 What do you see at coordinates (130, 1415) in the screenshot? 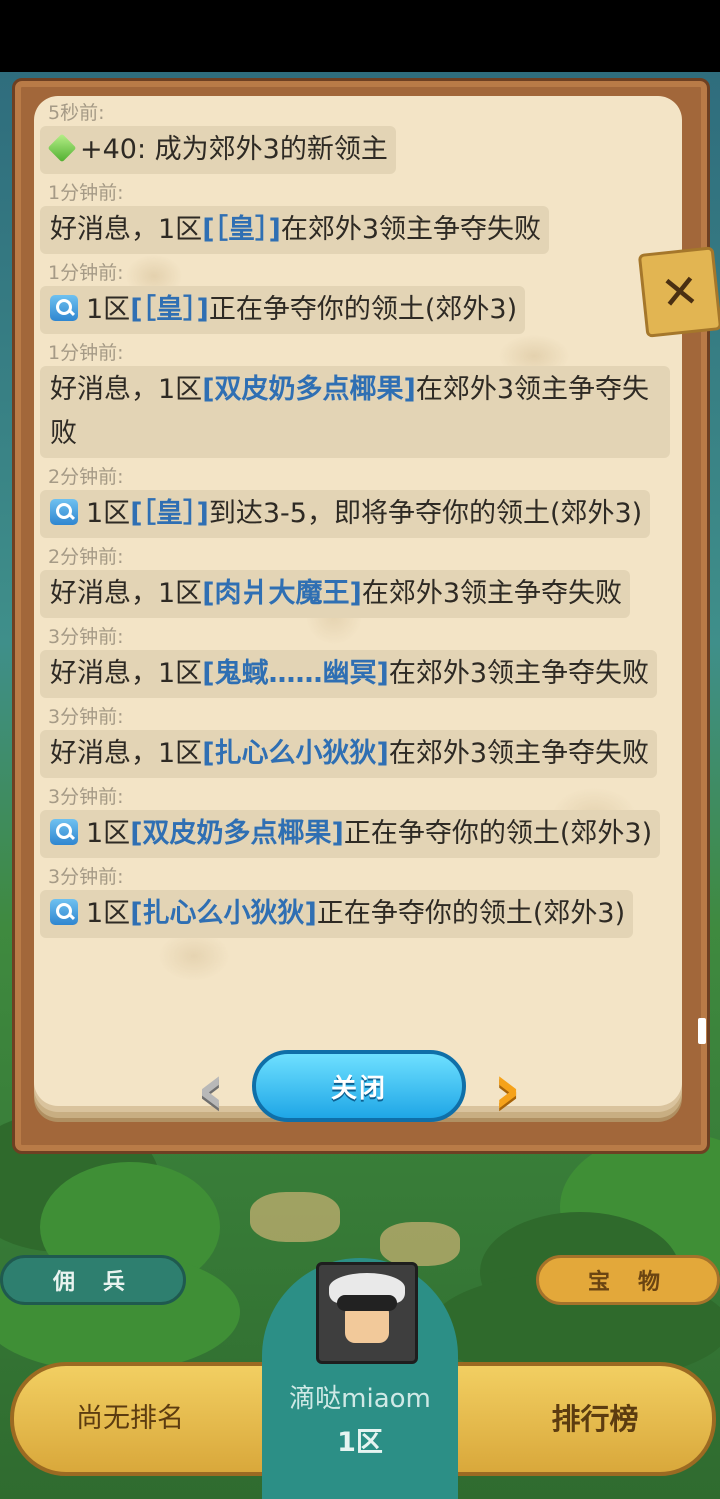
I see `rank-status: 尚无排名` at bounding box center [130, 1415].